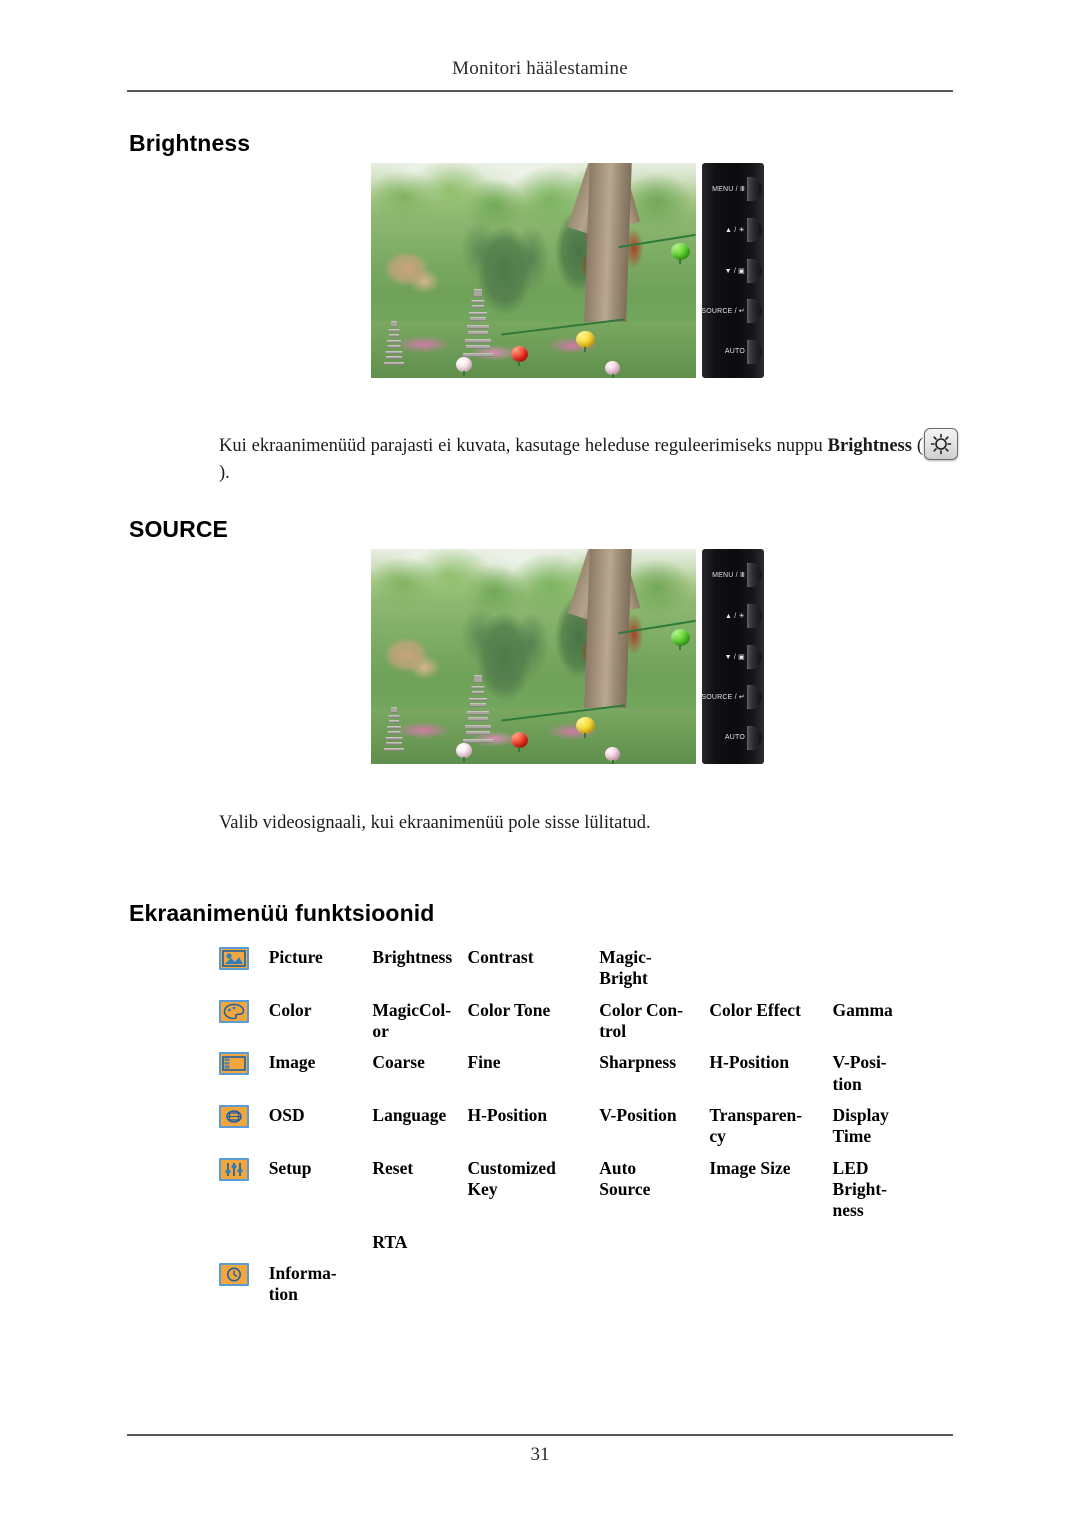  What do you see at coordinates (540, 1454) in the screenshot?
I see `page-number: 31` at bounding box center [540, 1454].